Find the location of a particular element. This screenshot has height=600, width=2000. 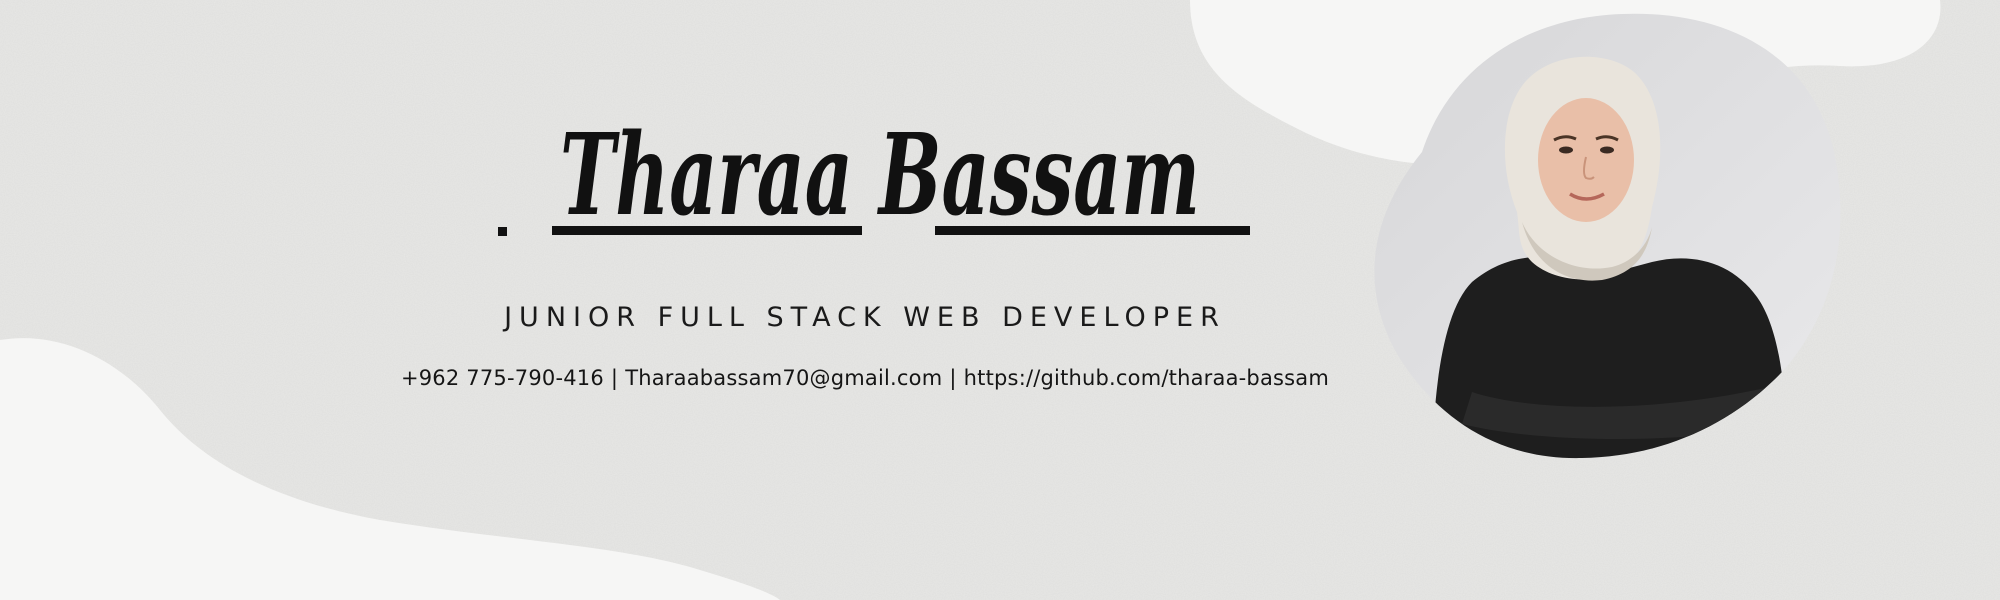

right-eye is located at coordinates (1607, 150).